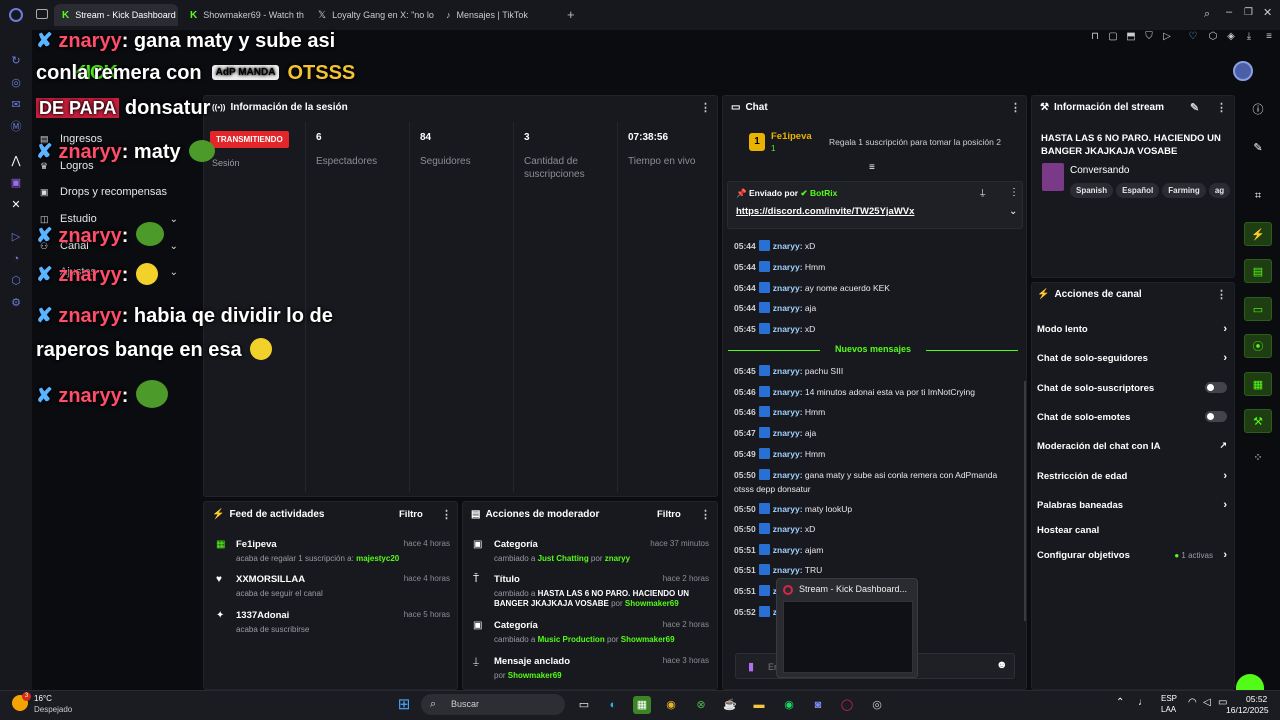  I want to click on new-tab-button: +, so click(571, 14).